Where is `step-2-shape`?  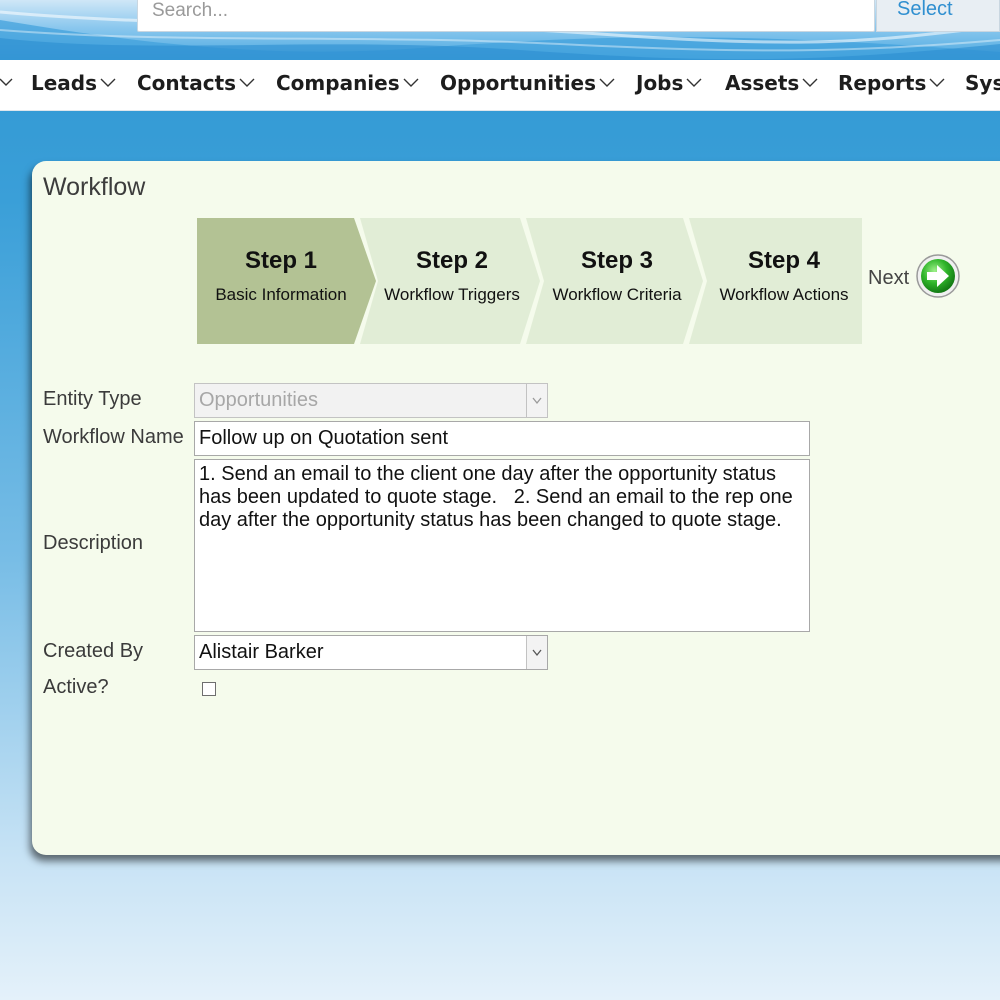 step-2-shape is located at coordinates (450, 281).